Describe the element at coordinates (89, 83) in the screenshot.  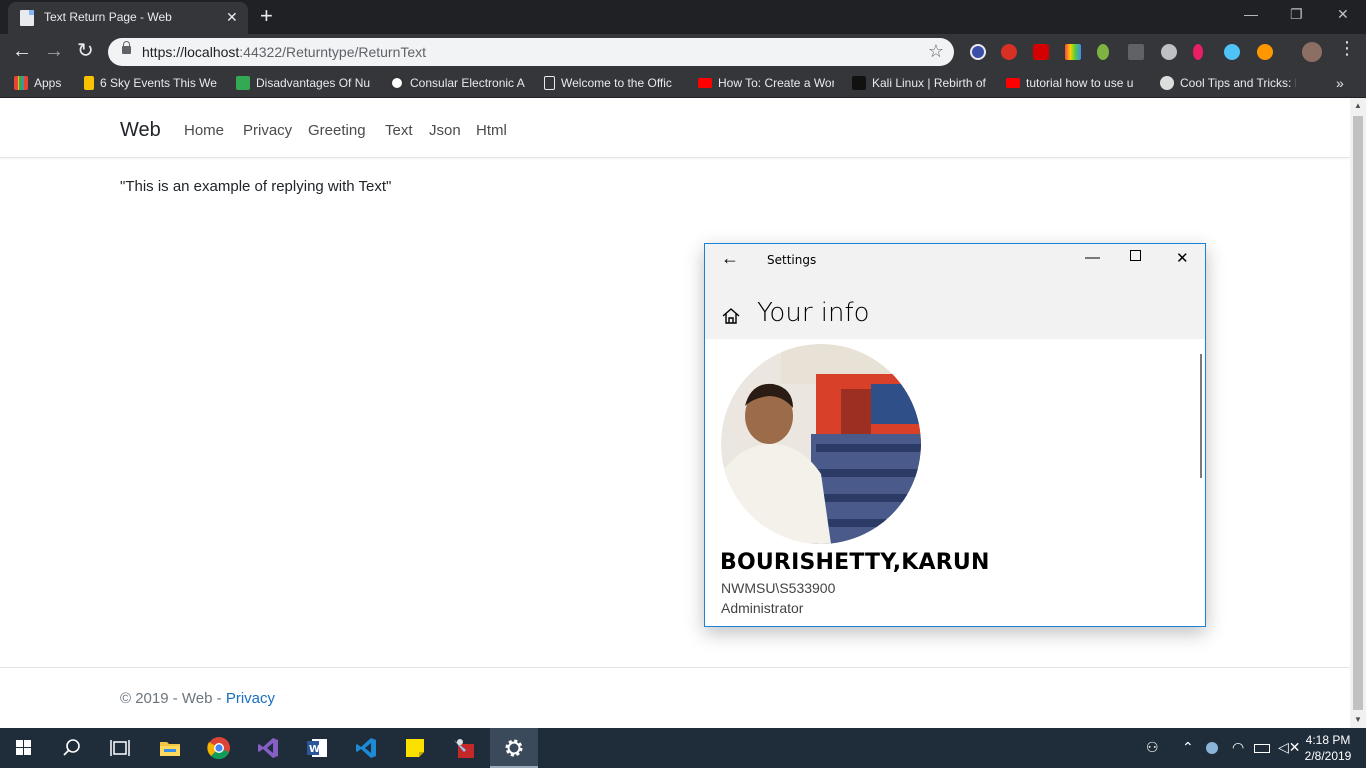
I see `nat-geo-icon` at that location.